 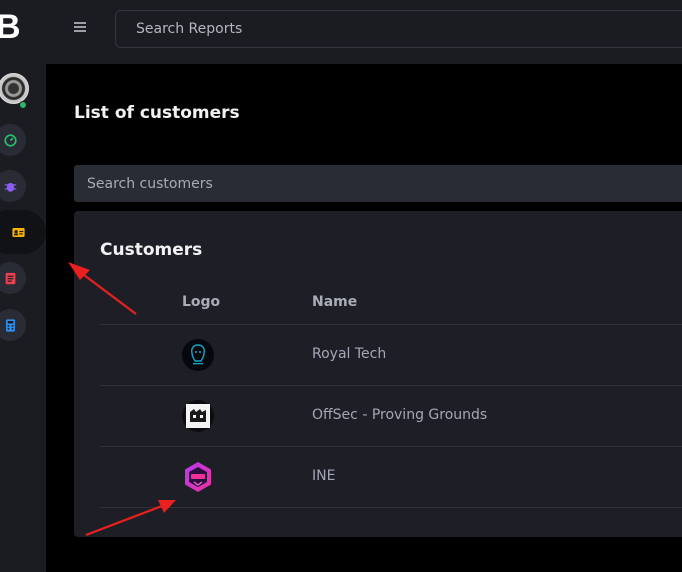 I want to click on sidebar-item-vulnerabilities, so click(x=13, y=186).